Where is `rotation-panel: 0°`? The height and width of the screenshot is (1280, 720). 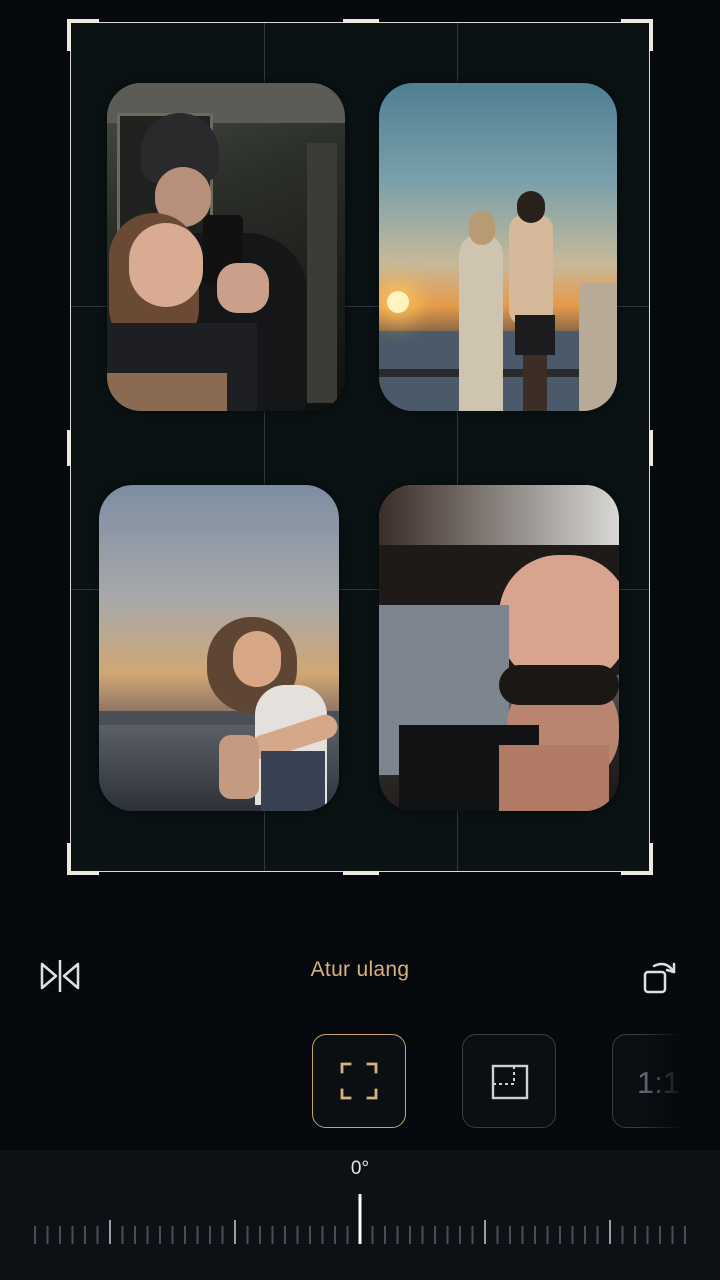 rotation-panel: 0° is located at coordinates (360, 1215).